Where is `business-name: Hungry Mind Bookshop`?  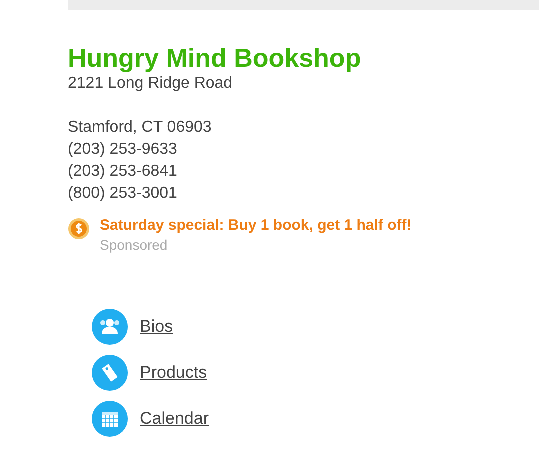 business-name: Hungry Mind Bookshop is located at coordinates (215, 58).